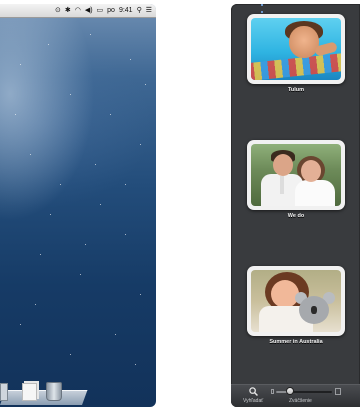 This screenshot has width=360, height=409. What do you see at coordinates (253, 401) in the screenshot?
I see `search-label: Vyhľadať` at bounding box center [253, 401].